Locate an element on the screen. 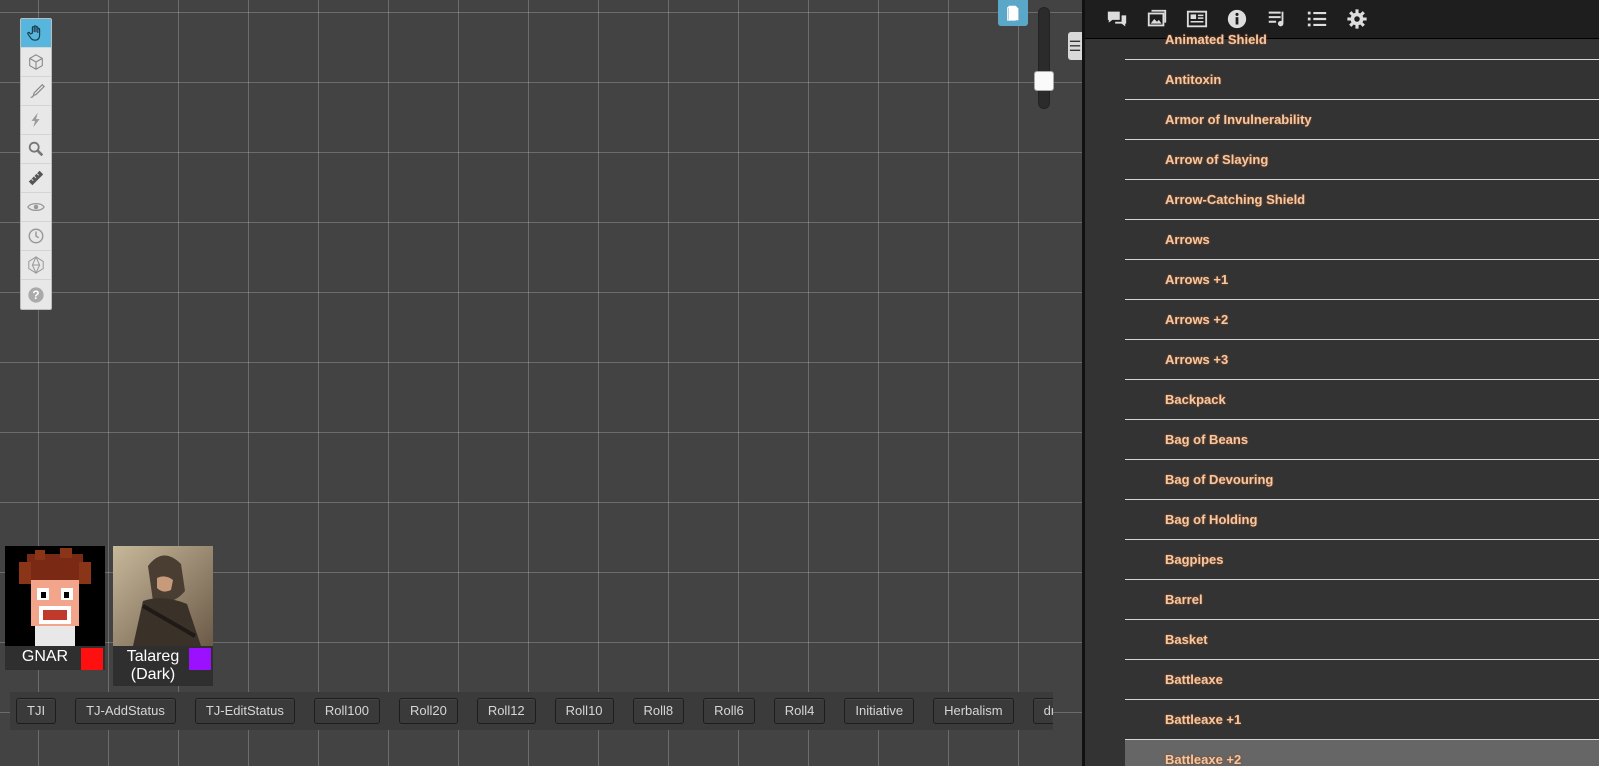 This screenshot has height=766, width=1599. macro-button: Roll100 is located at coordinates (346, 711).